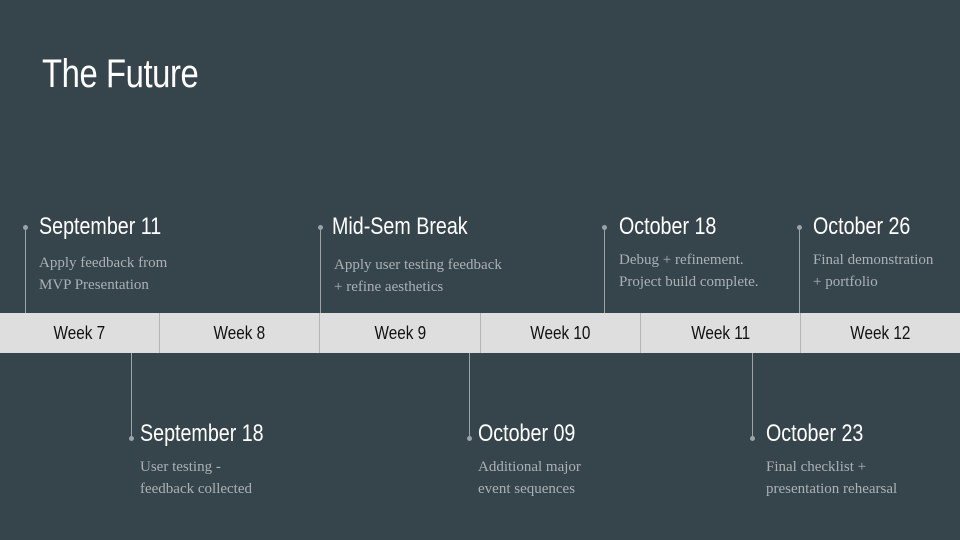  Describe the element at coordinates (94, 285) in the screenshot. I see `event-desc-line-2: MVP Presentation` at that location.